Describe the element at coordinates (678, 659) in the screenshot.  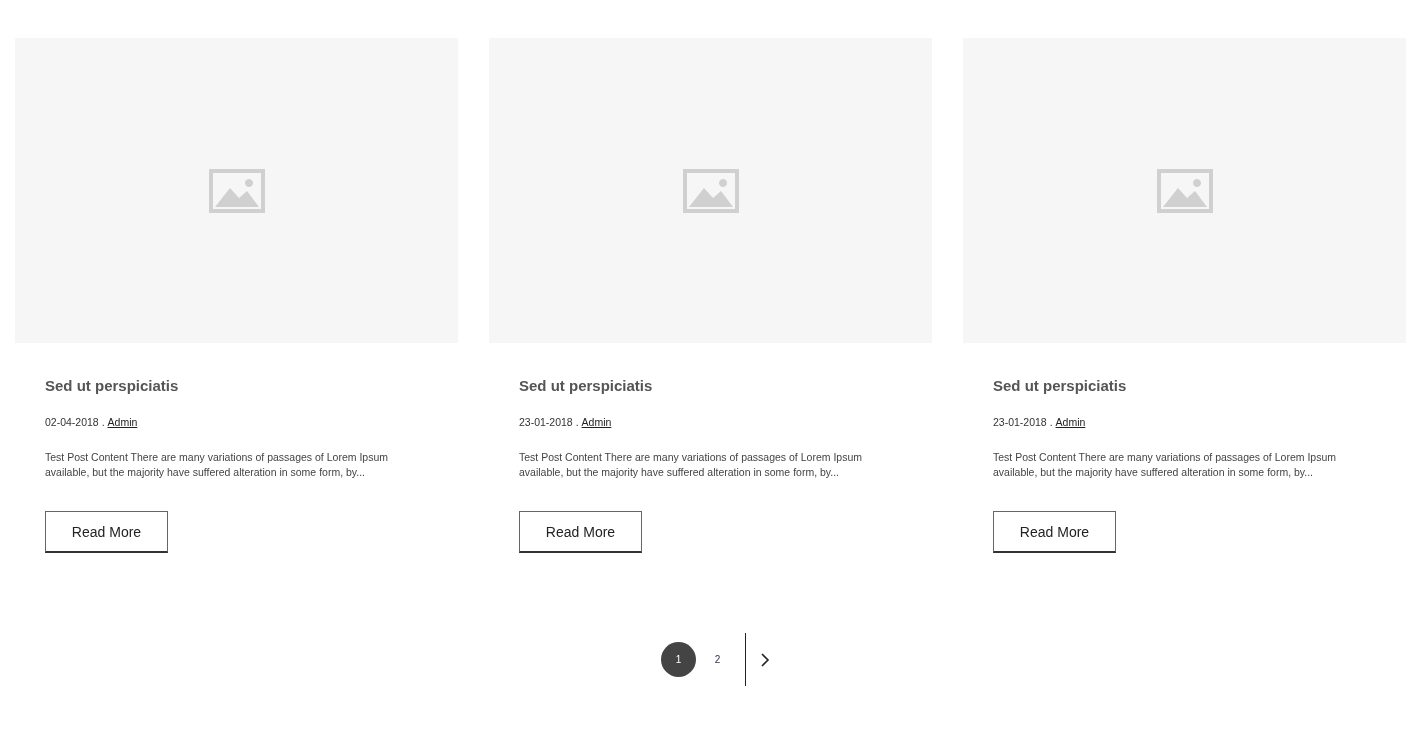
I see `page-link: 1` at that location.